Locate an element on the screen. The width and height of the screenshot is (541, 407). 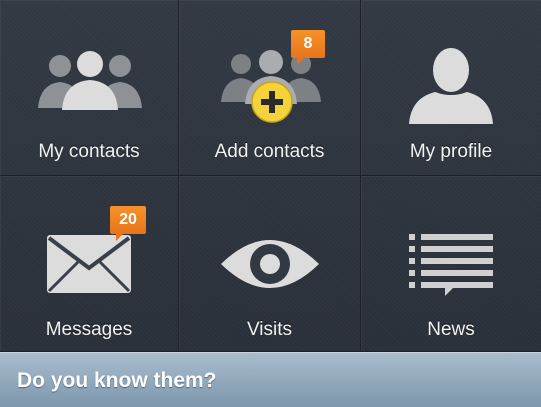
suggestions-title: Do you know them? is located at coordinates (117, 380).